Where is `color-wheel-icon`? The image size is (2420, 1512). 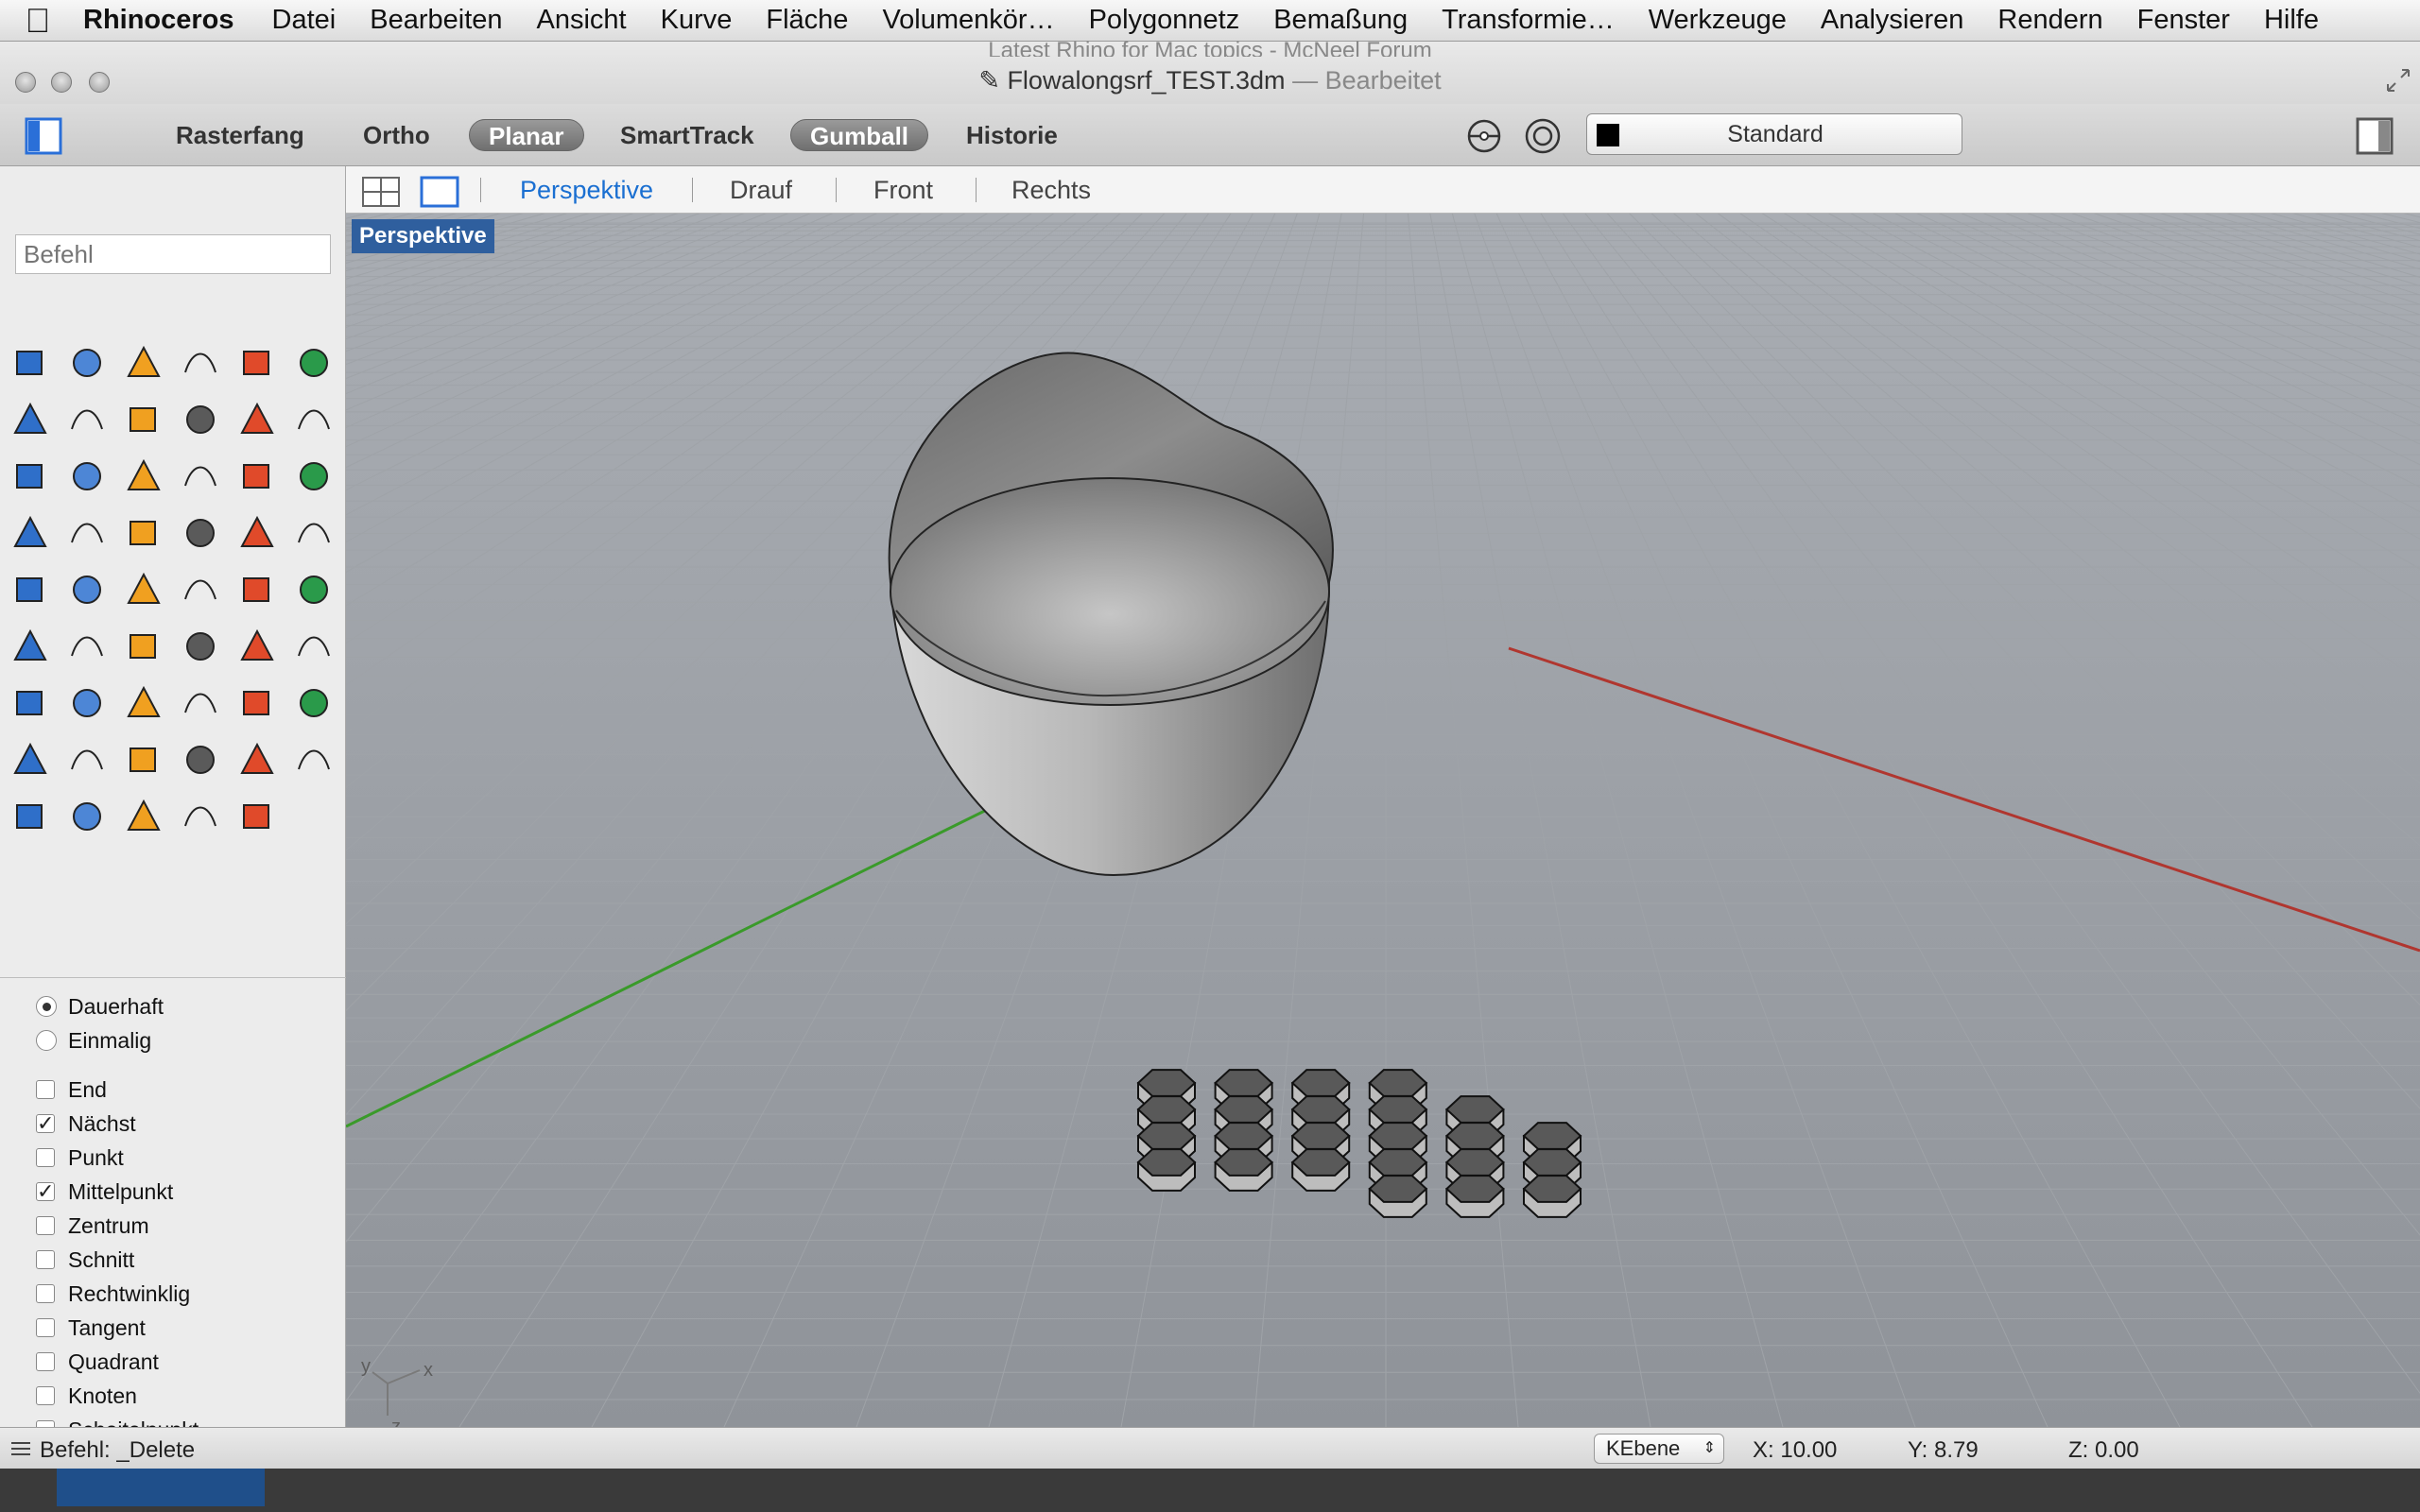
color-wheel-icon is located at coordinates (314, 759).